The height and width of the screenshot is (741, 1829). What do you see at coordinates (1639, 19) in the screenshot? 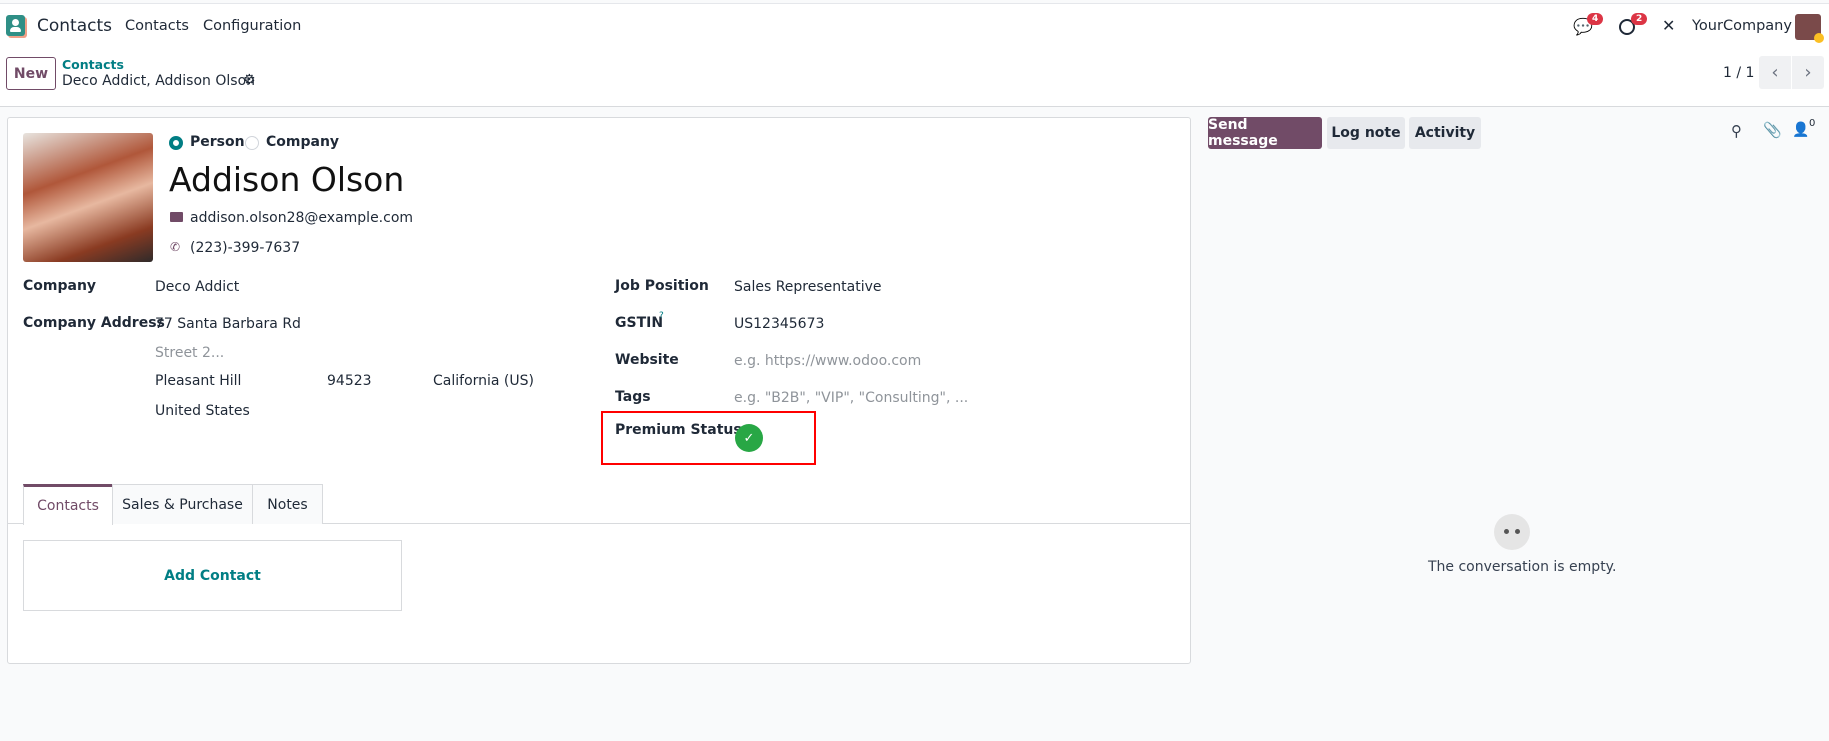
I see `activities-badge: 2` at bounding box center [1639, 19].